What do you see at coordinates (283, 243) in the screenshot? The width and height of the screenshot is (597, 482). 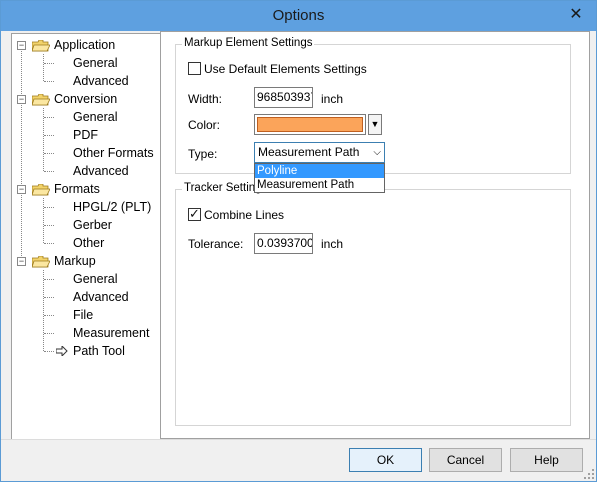 I see `tolerance-input: 0.03937007` at bounding box center [283, 243].